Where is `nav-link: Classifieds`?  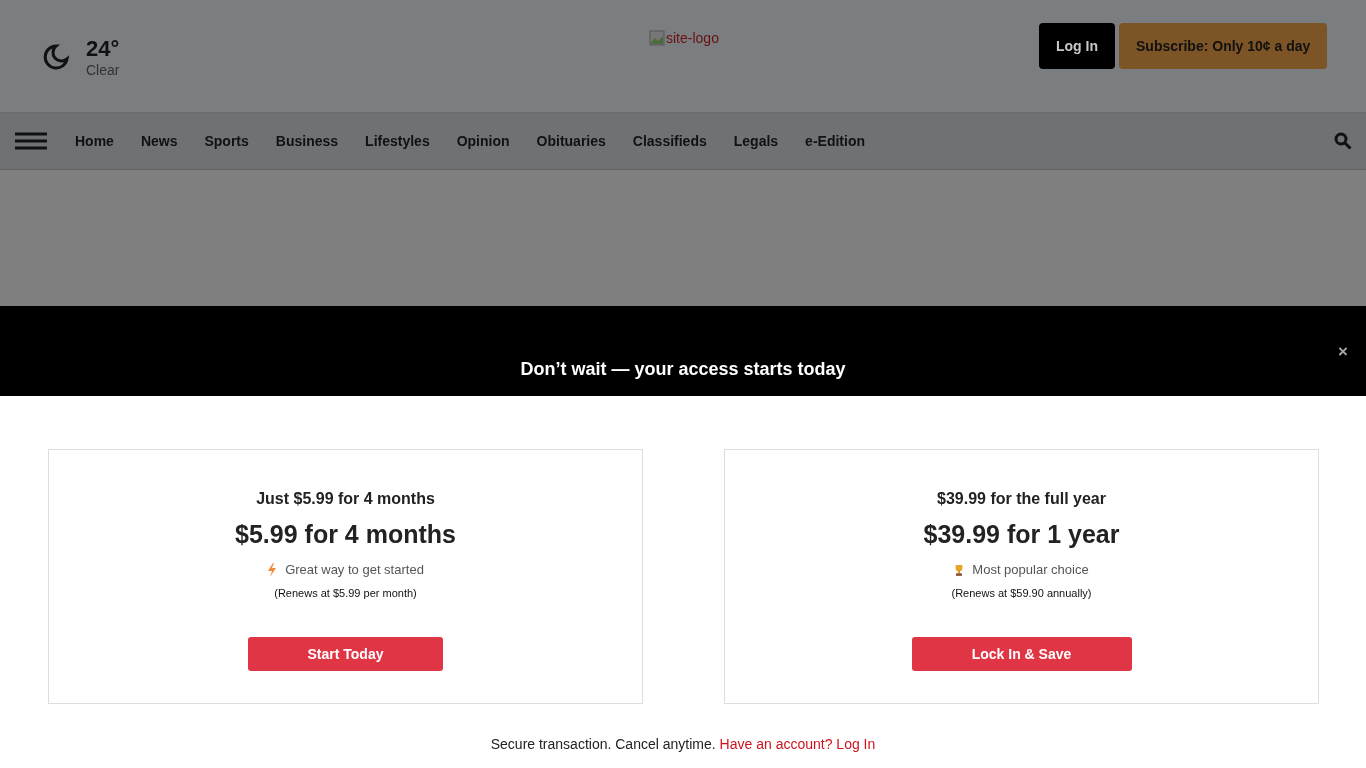
nav-link: Classifieds is located at coordinates (669, 141).